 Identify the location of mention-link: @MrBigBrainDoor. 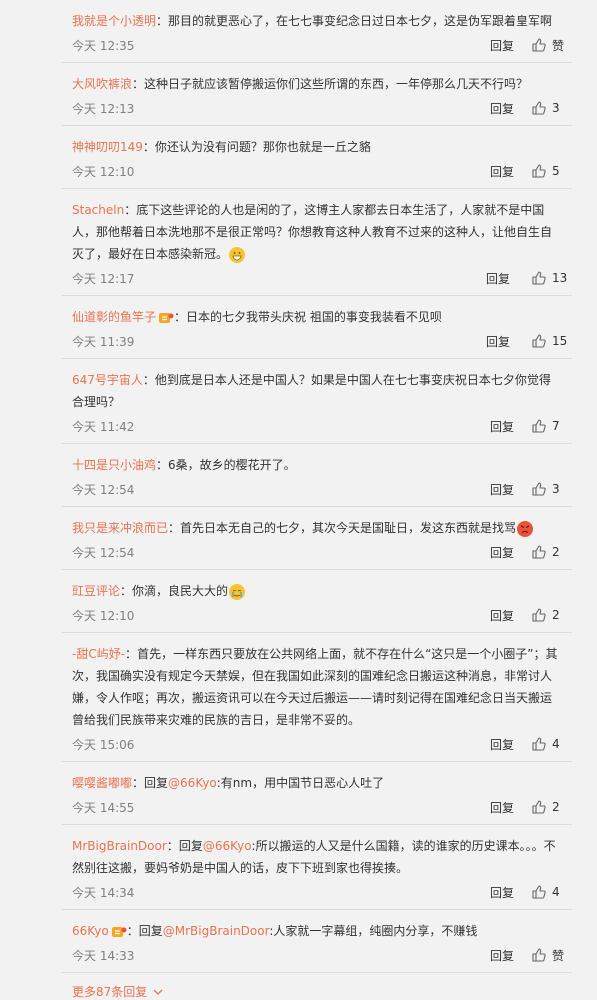
(216, 931).